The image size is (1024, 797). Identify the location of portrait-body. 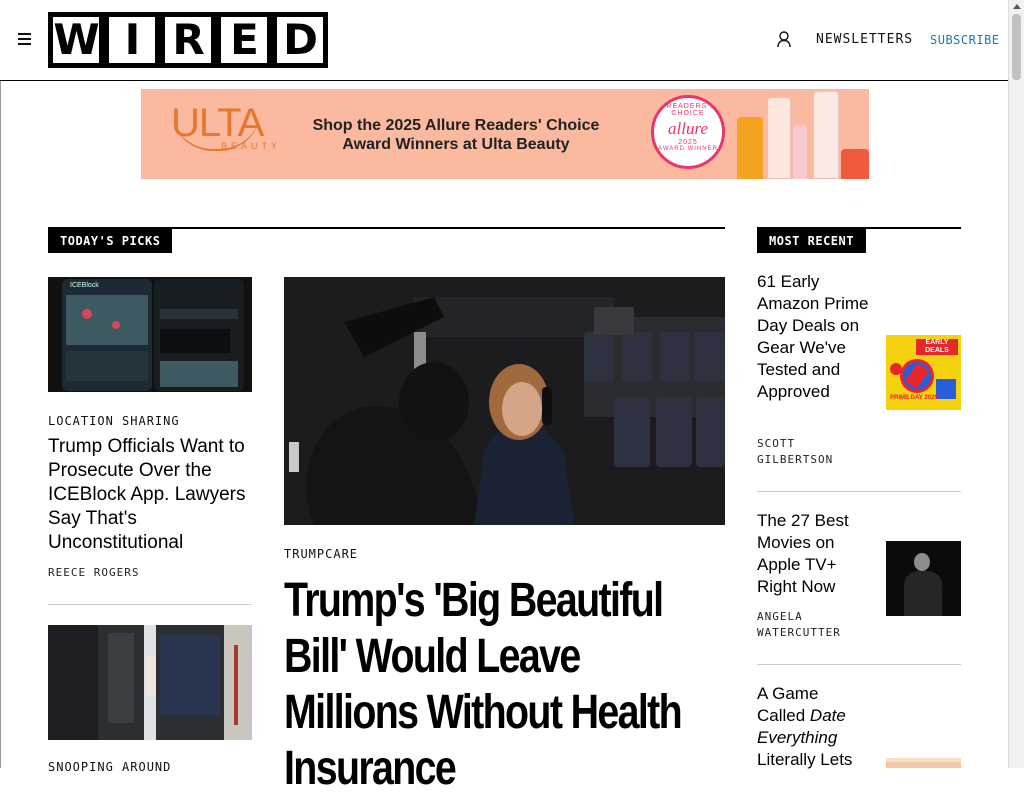
(923, 593).